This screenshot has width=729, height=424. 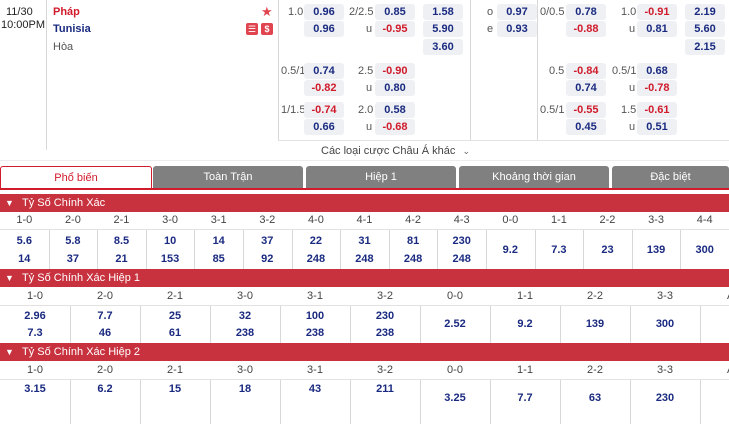 I want to click on score-odds-cell: 2.96, so click(x=35, y=316).